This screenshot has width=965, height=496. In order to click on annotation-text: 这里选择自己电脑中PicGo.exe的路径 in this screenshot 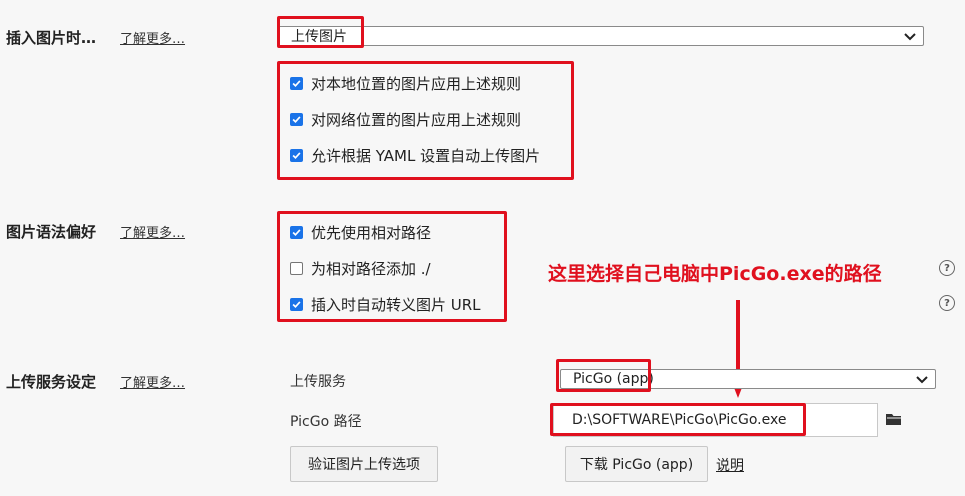, I will do `click(715, 274)`.